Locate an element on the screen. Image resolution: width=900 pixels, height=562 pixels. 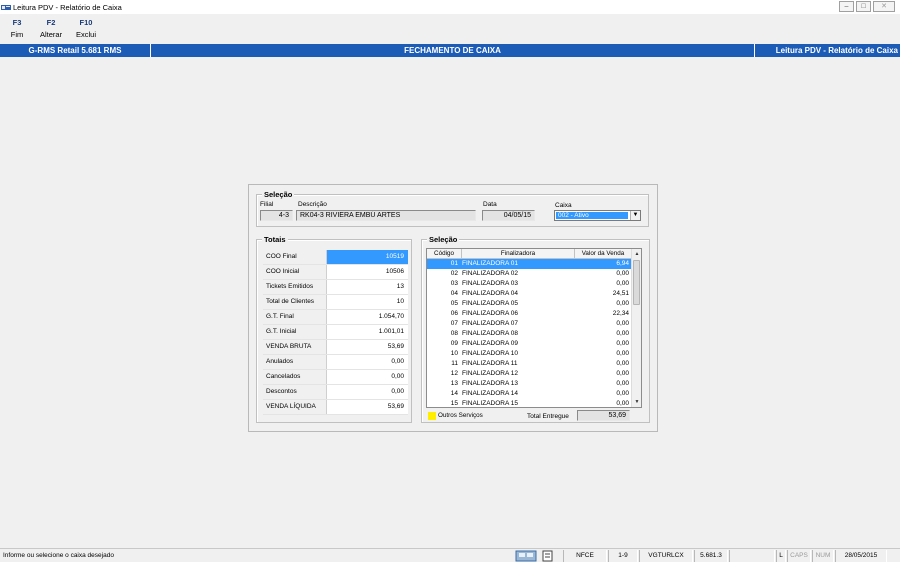
cell-finalizadora: FINALIZADORA 09 is located at coordinates (490, 343).